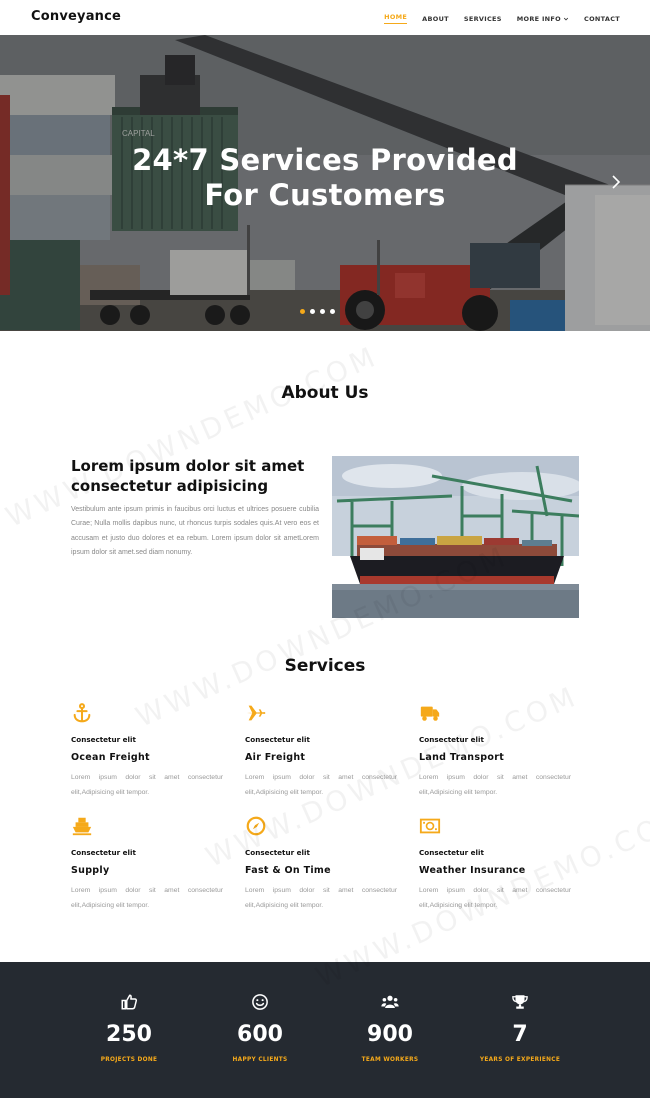 This screenshot has height=1098, width=650. What do you see at coordinates (325, 666) in the screenshot?
I see `services-title: Services` at bounding box center [325, 666].